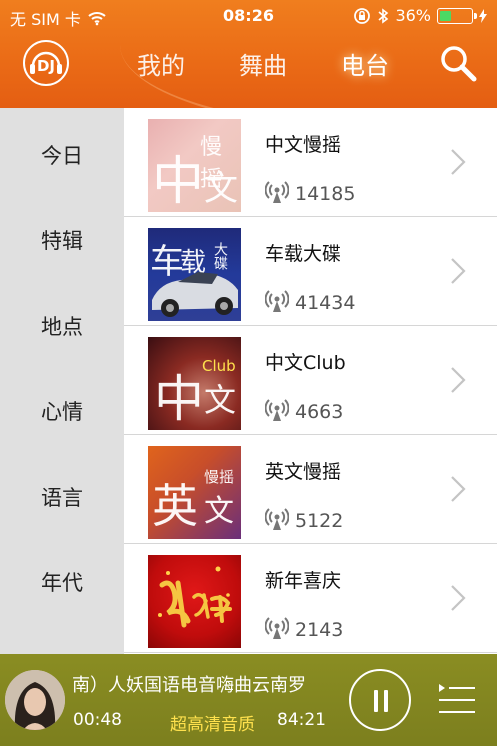 The width and height of the screenshot is (497, 746). Describe the element at coordinates (325, 194) in the screenshot. I see `listen-count: 14185` at that location.